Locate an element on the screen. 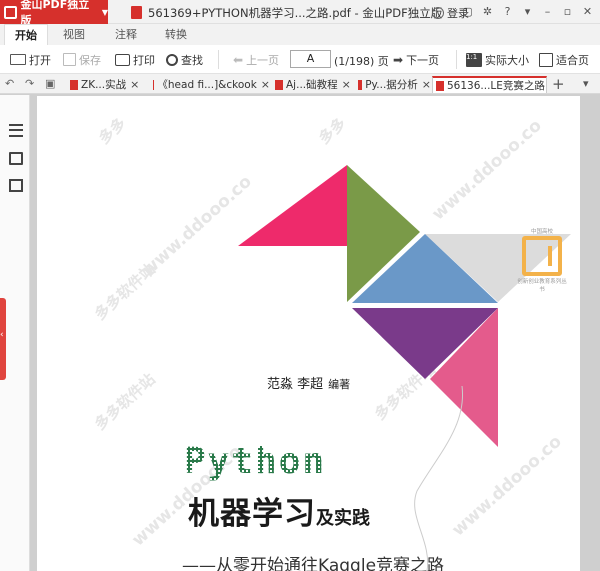  authors: 范淼 李超 is located at coordinates (295, 384).